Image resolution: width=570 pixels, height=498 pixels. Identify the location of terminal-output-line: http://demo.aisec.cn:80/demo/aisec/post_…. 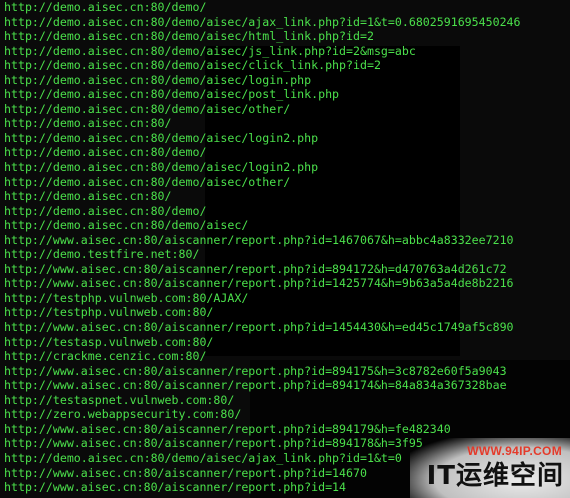
(172, 94).